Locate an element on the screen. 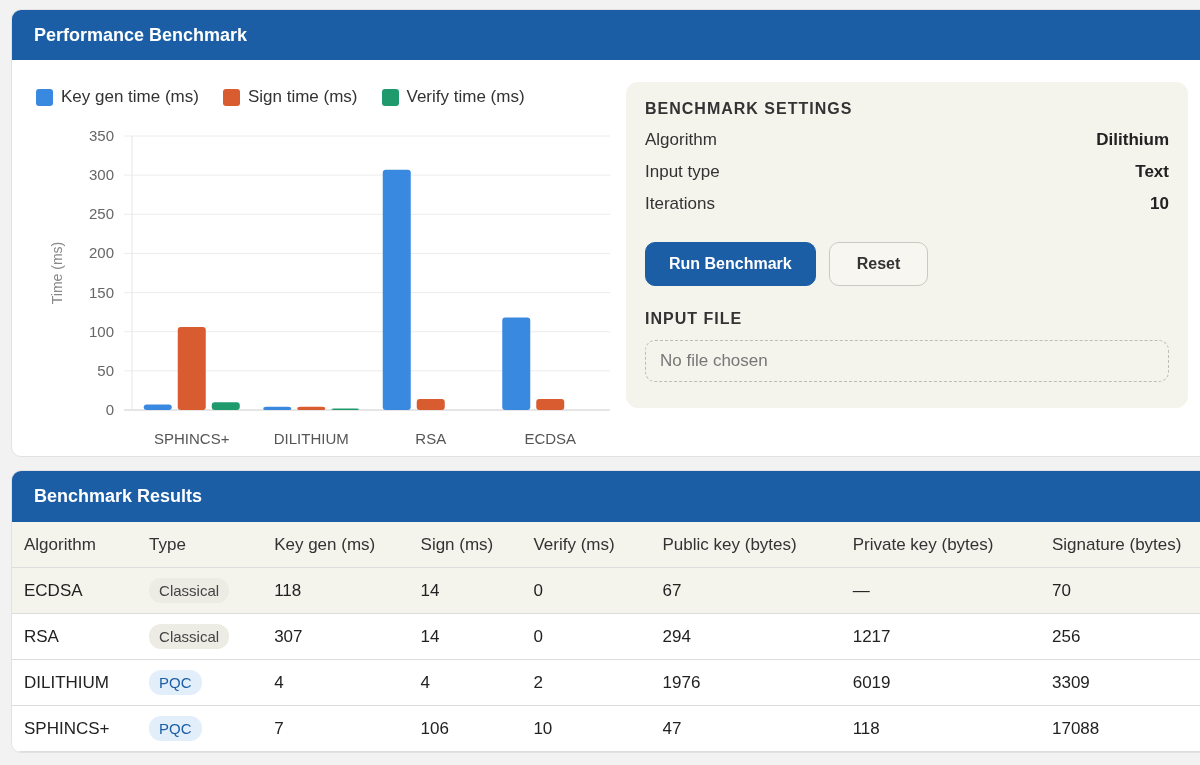  table-cell: — is located at coordinates (940, 590).